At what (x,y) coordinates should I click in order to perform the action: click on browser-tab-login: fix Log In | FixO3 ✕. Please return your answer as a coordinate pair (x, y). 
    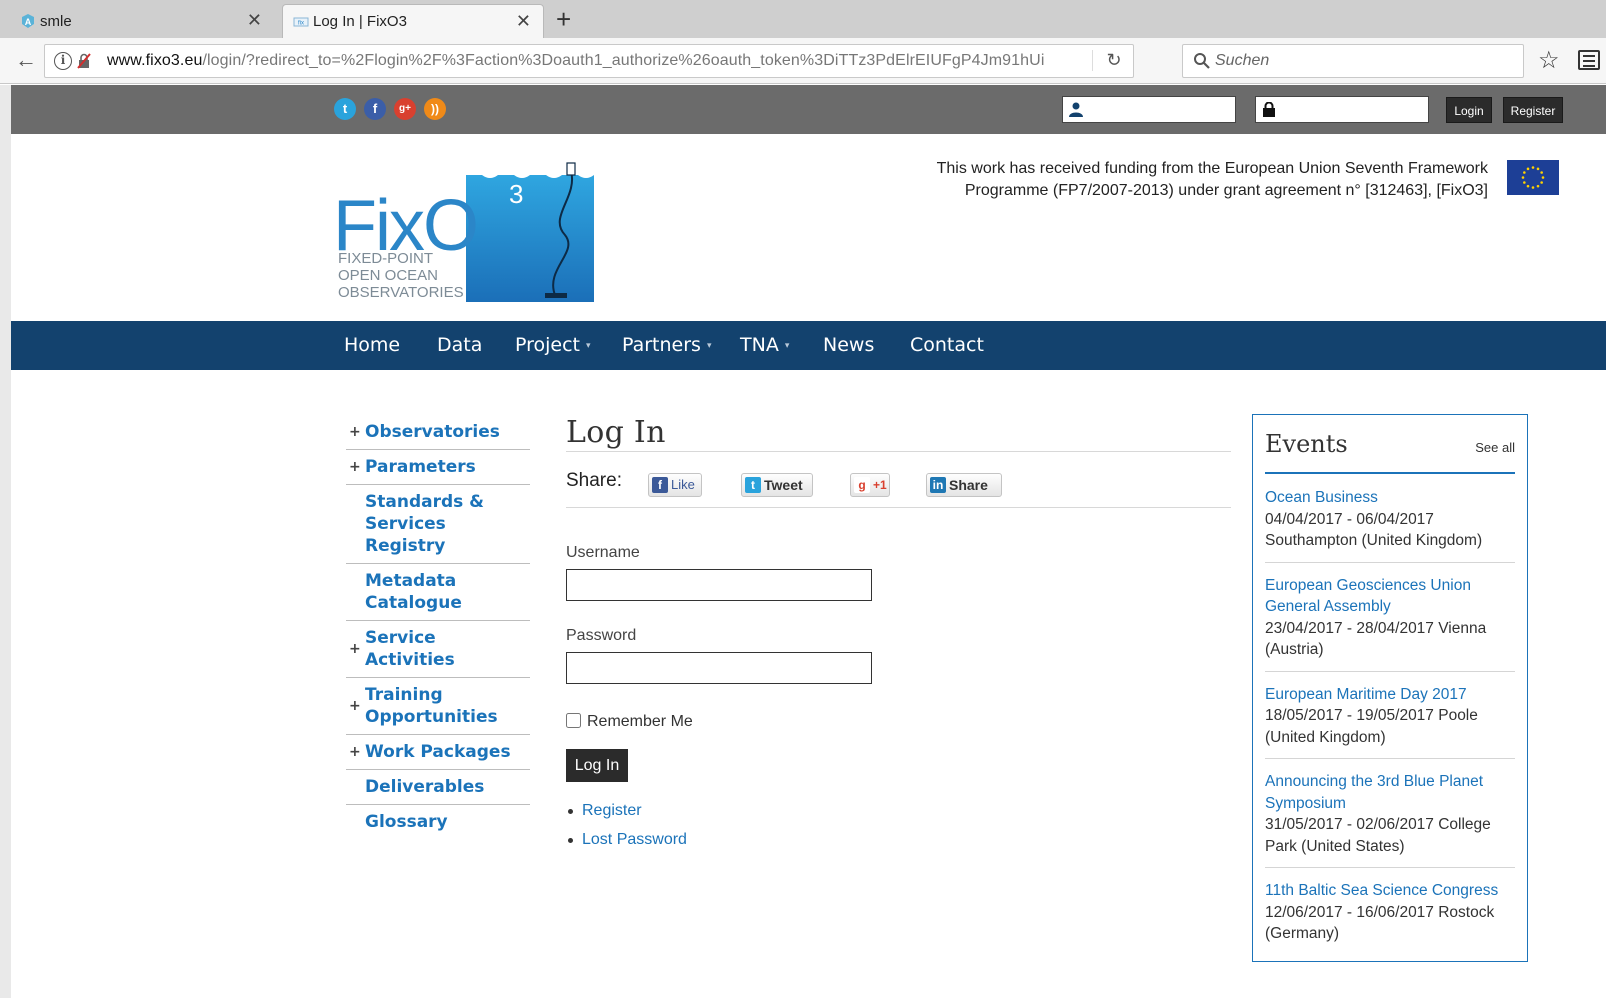
    Looking at the image, I should click on (413, 21).